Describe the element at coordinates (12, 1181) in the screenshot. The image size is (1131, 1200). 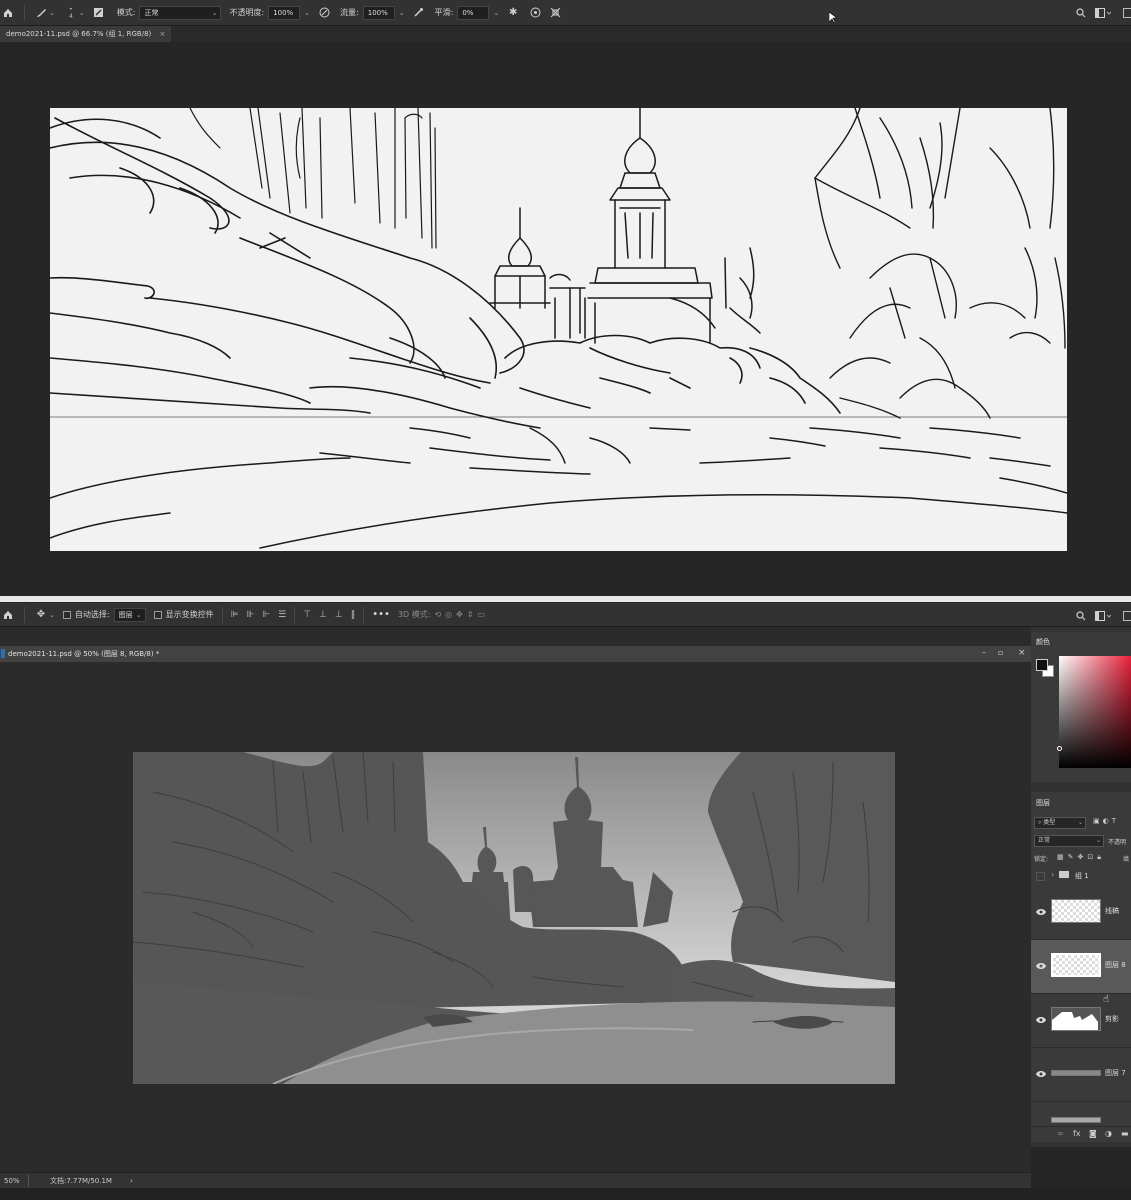
I see `zoom-level: 50%` at that location.